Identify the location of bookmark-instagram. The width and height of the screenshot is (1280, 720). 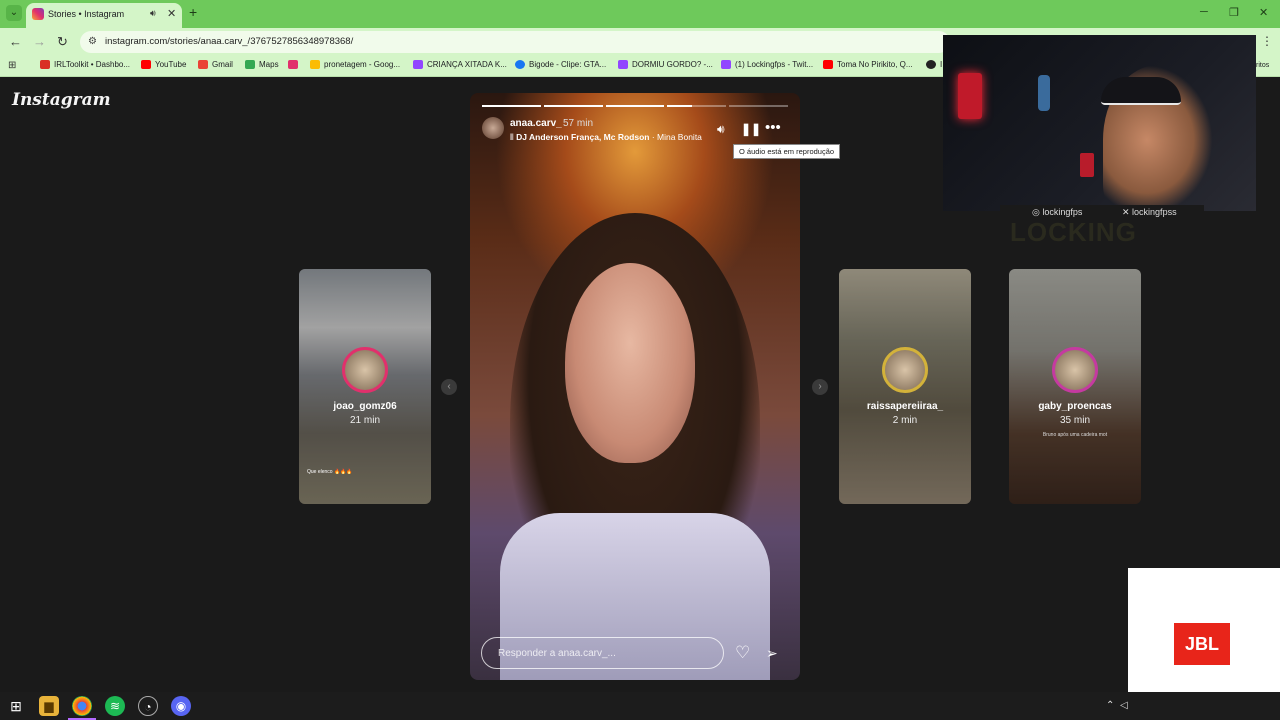
(295, 65).